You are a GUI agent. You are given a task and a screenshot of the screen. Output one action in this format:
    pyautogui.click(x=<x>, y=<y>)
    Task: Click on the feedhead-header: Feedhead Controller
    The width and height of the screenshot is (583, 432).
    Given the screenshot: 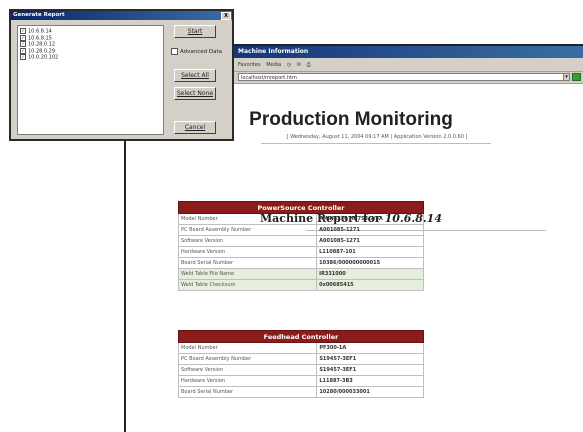 What is the action you would take?
    pyautogui.click(x=301, y=336)
    